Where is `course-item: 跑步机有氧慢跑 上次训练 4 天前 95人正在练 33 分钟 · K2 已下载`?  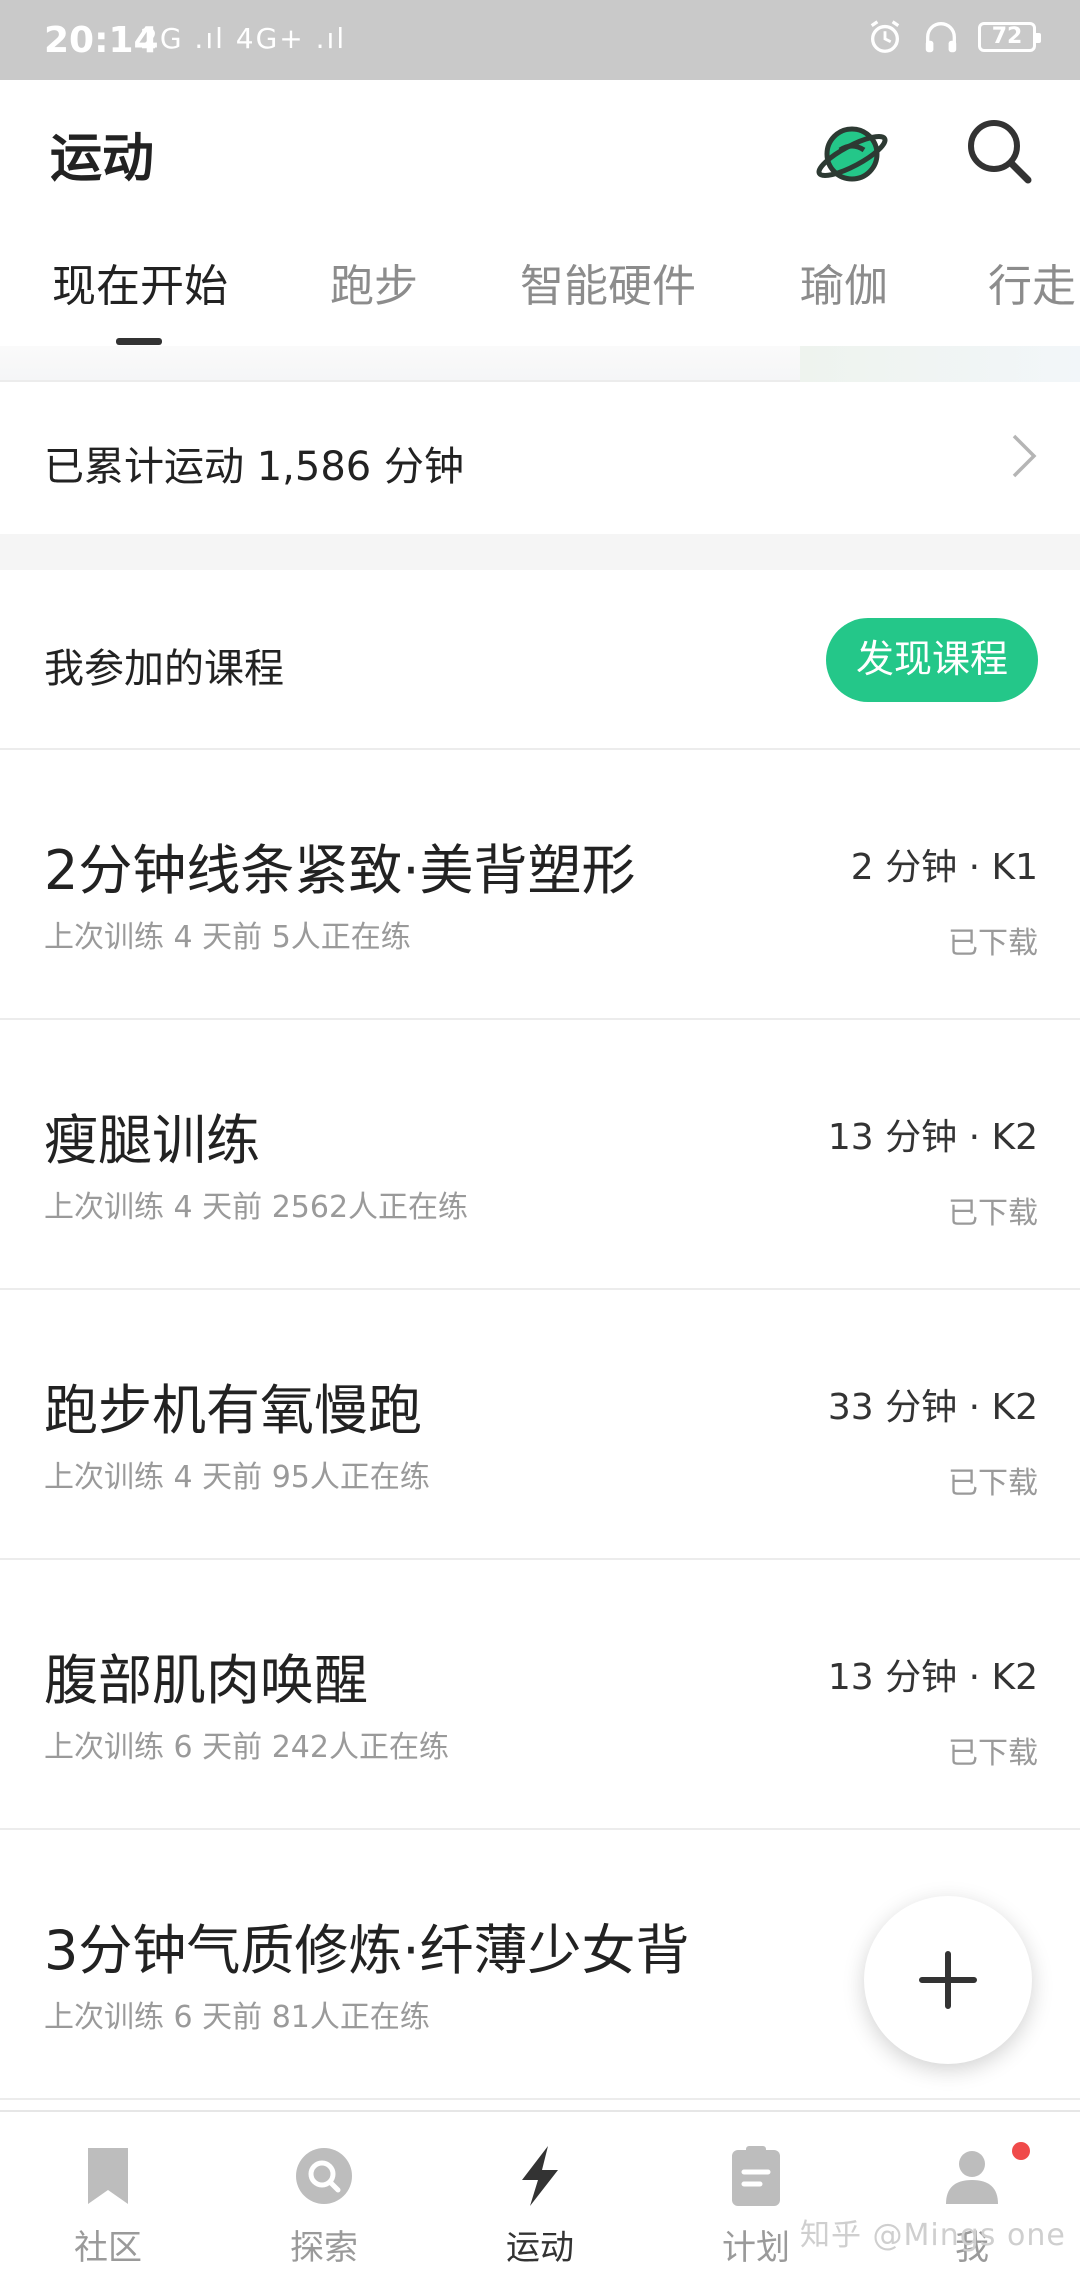 course-item: 跑步机有氧慢跑 上次训练 4 天前 95人正在练 33 分钟 · K2 已下载 is located at coordinates (540, 1425).